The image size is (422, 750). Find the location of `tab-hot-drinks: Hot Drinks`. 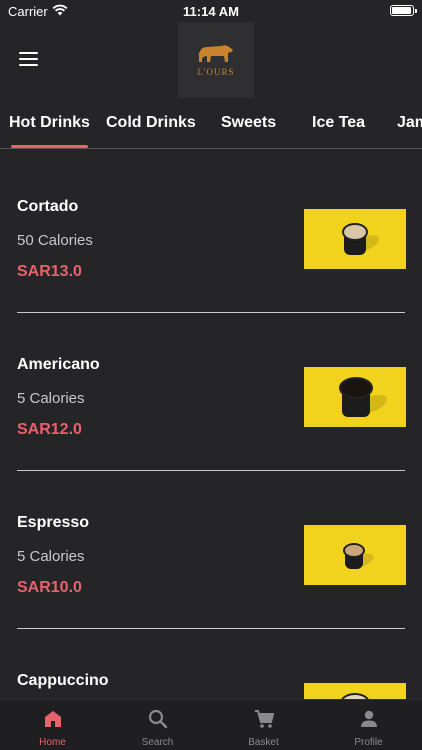

tab-hot-drinks: Hot Drinks is located at coordinates (49, 123).